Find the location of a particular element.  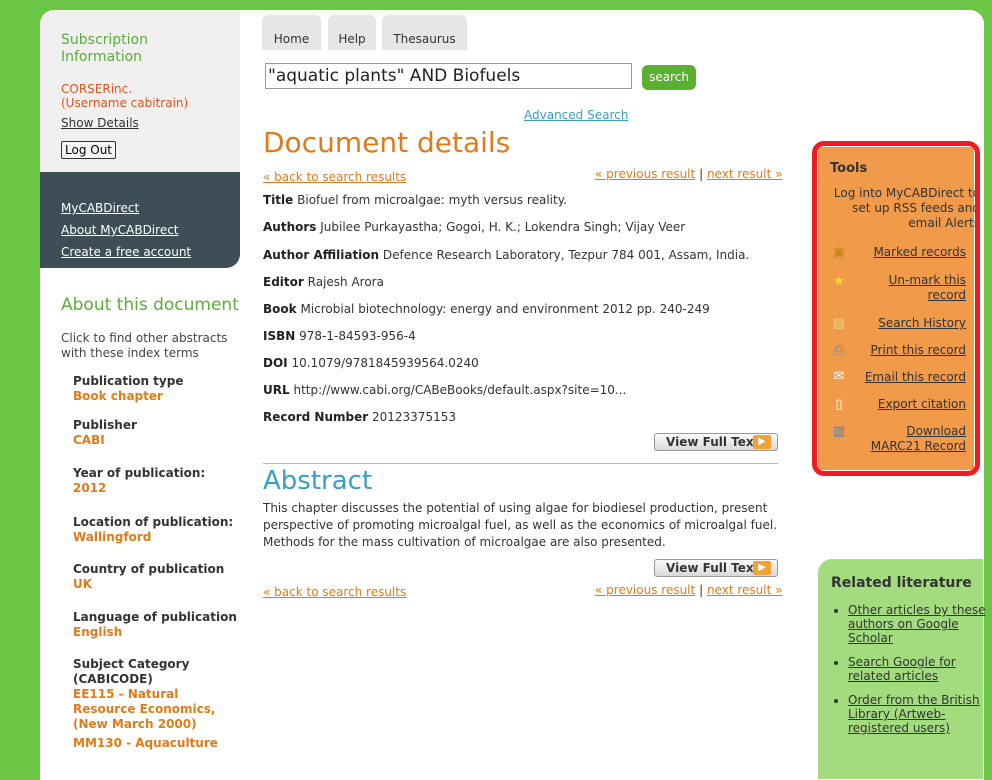

related-item: Search Google for related articles is located at coordinates (918, 669).